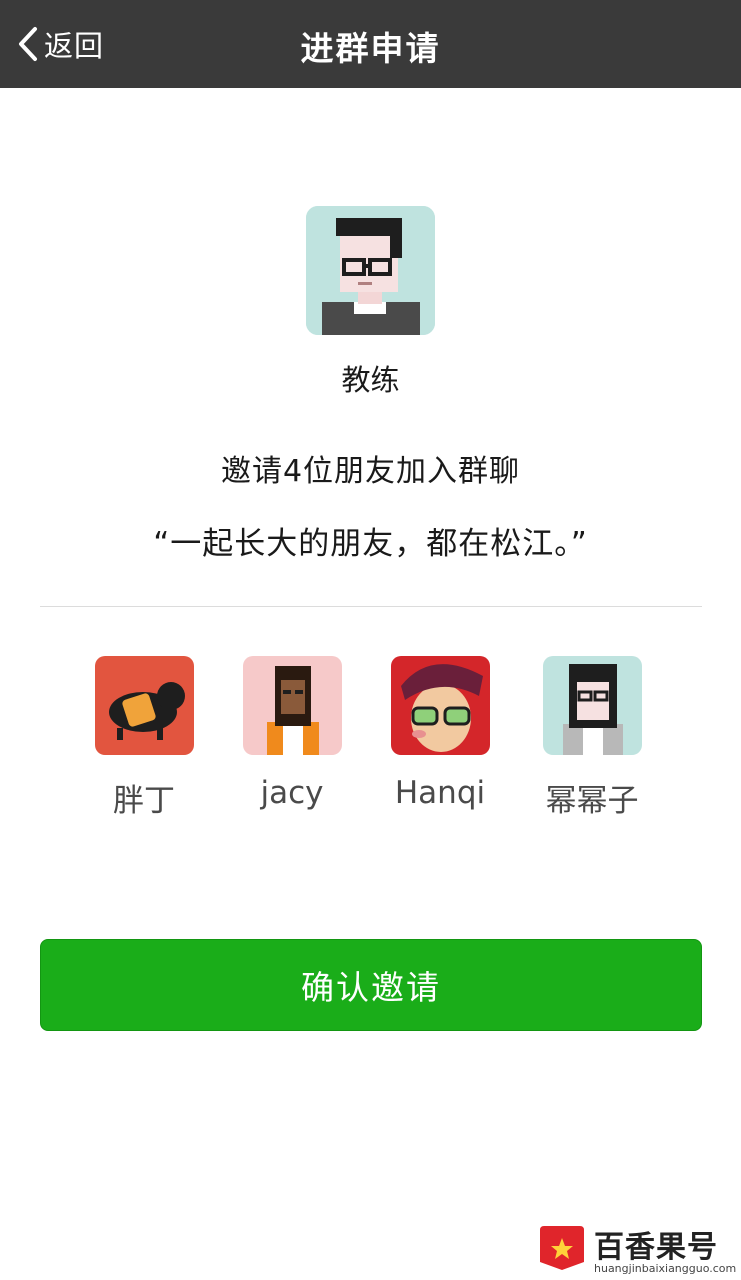 Image resolution: width=741 pixels, height=1280 pixels. What do you see at coordinates (440, 793) in the screenshot?
I see `member-name: Hanqi` at bounding box center [440, 793].